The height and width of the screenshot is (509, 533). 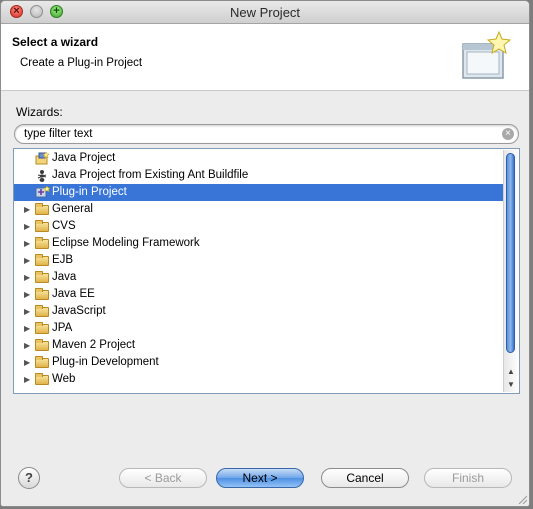 I want to click on finish-button: Finish, so click(x=468, y=478).